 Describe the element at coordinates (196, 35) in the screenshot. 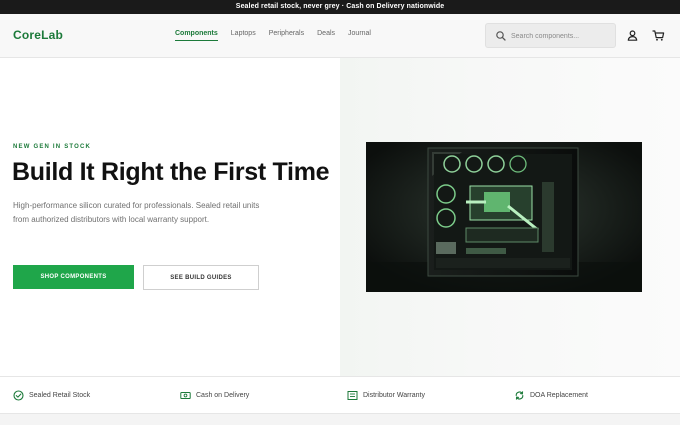

I see `nav-components: Components` at that location.